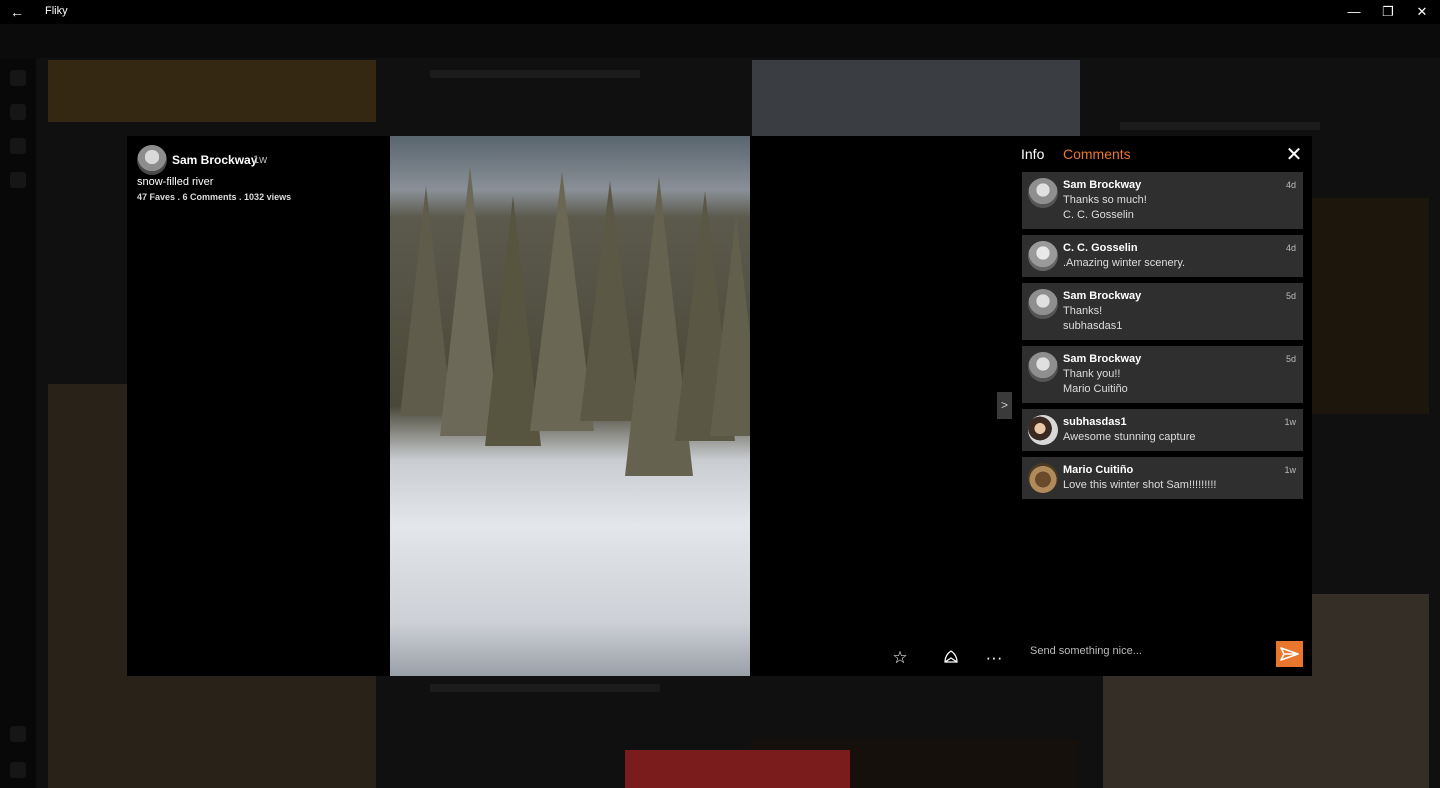  Describe the element at coordinates (951, 658) in the screenshot. I see `share-icon` at that location.